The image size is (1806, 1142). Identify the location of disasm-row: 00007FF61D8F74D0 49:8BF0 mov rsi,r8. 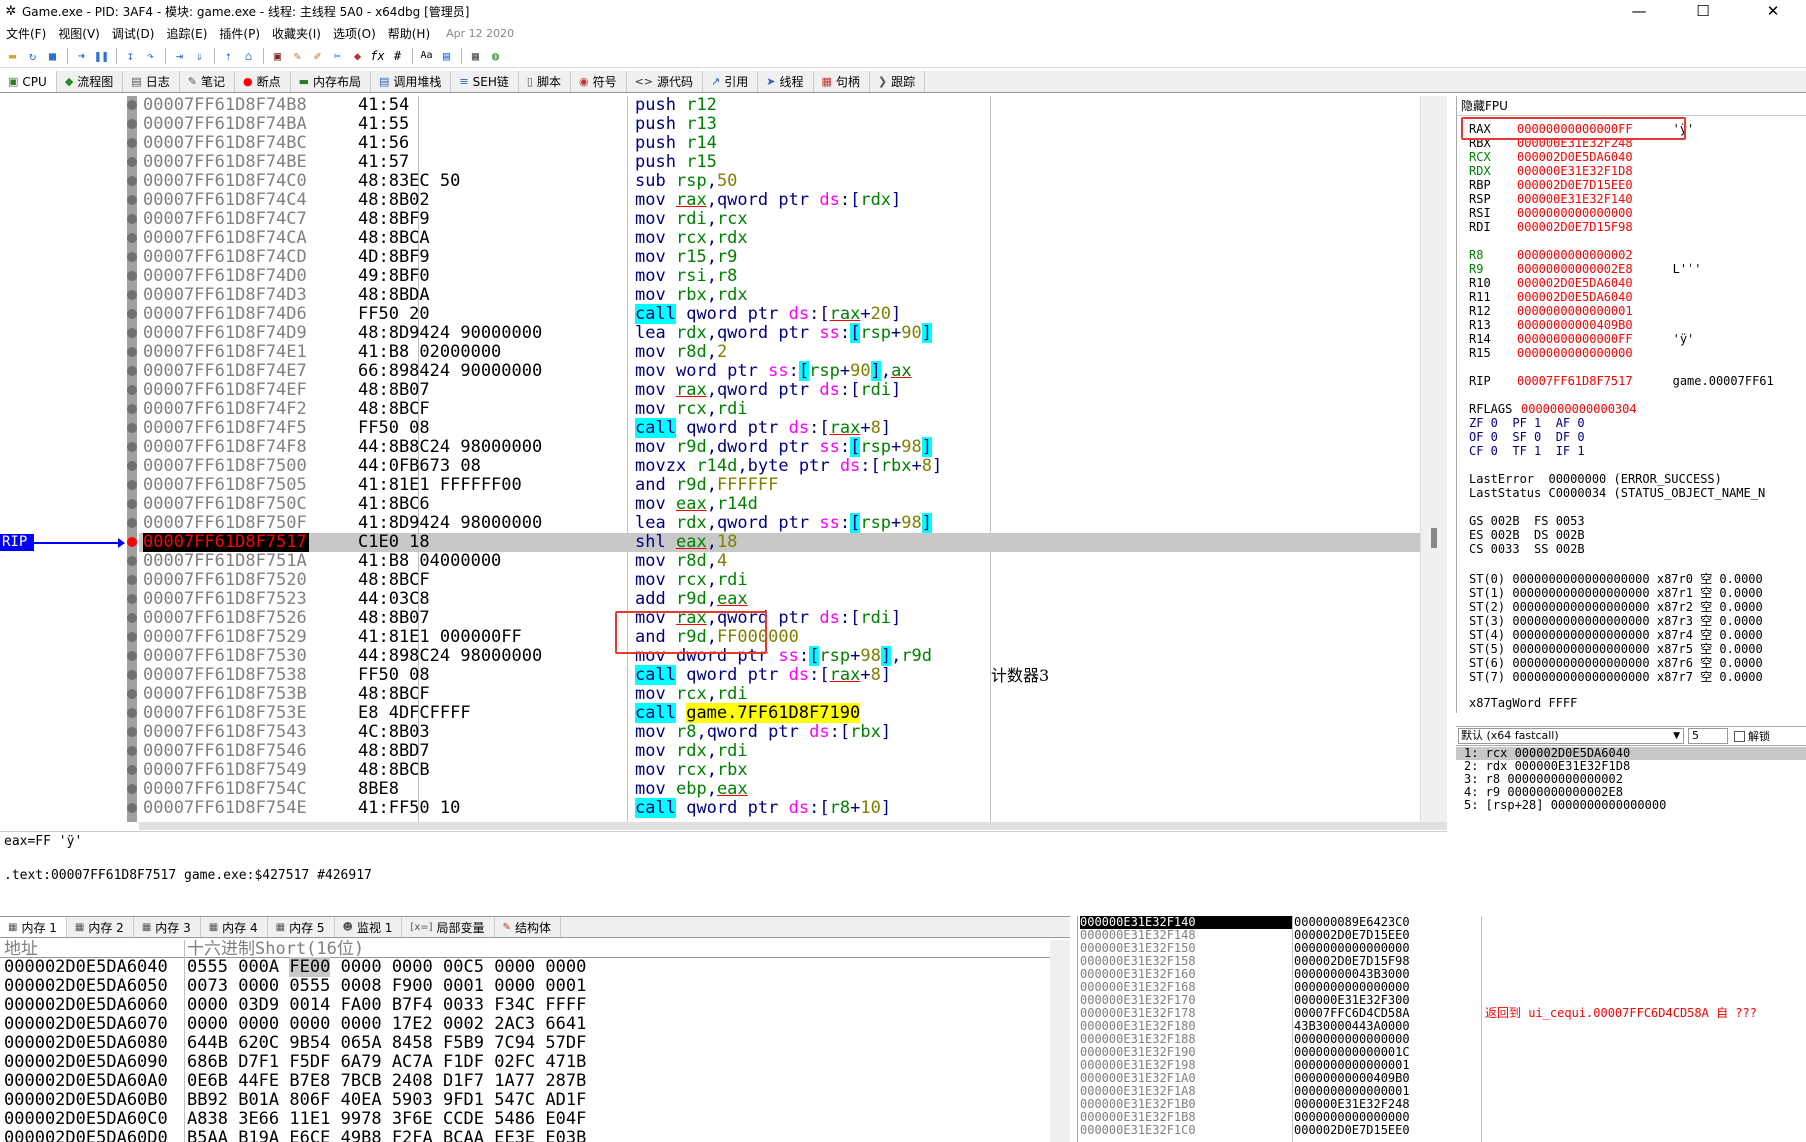
(793, 276).